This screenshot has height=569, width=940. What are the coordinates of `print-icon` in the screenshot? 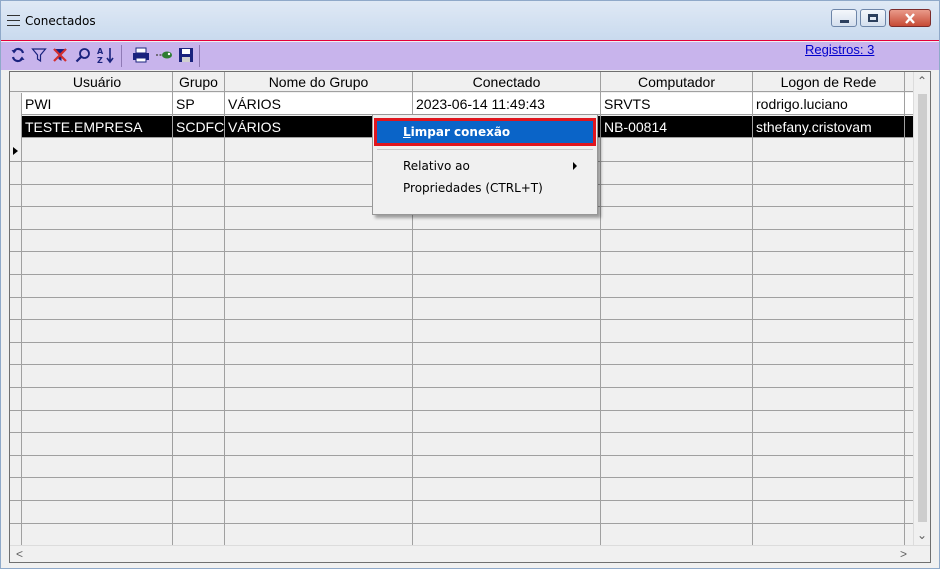 It's located at (141, 55).